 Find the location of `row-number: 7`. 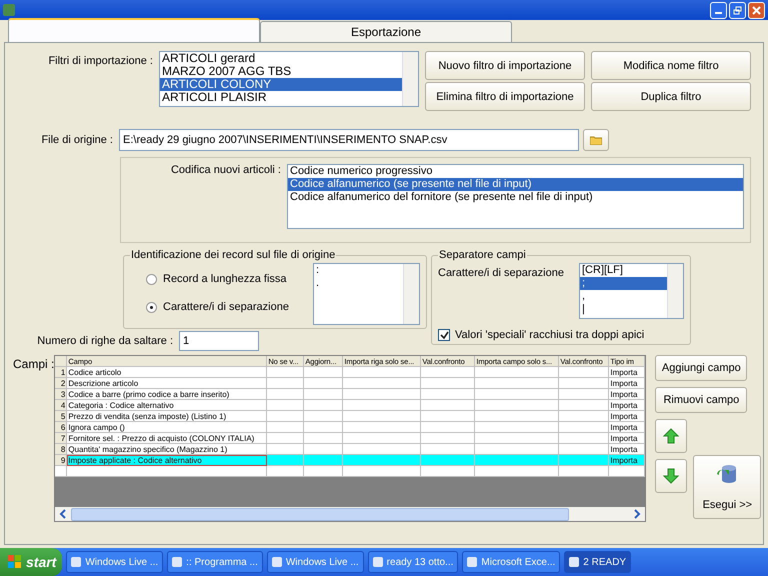

row-number: 7 is located at coordinates (61, 438).